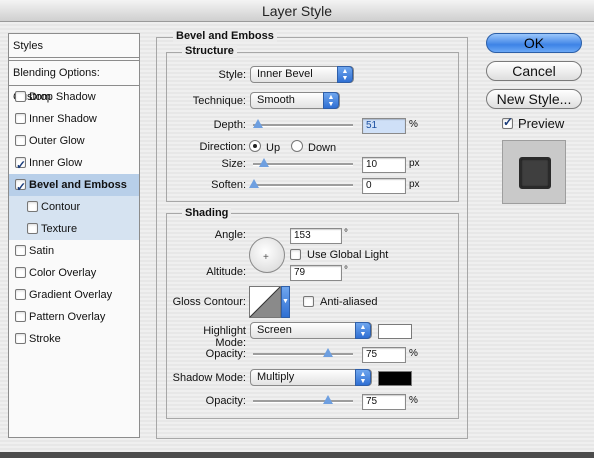 The height and width of the screenshot is (458, 594). I want to click on sidebar-item-label: Pattern Overlay, so click(67, 317).